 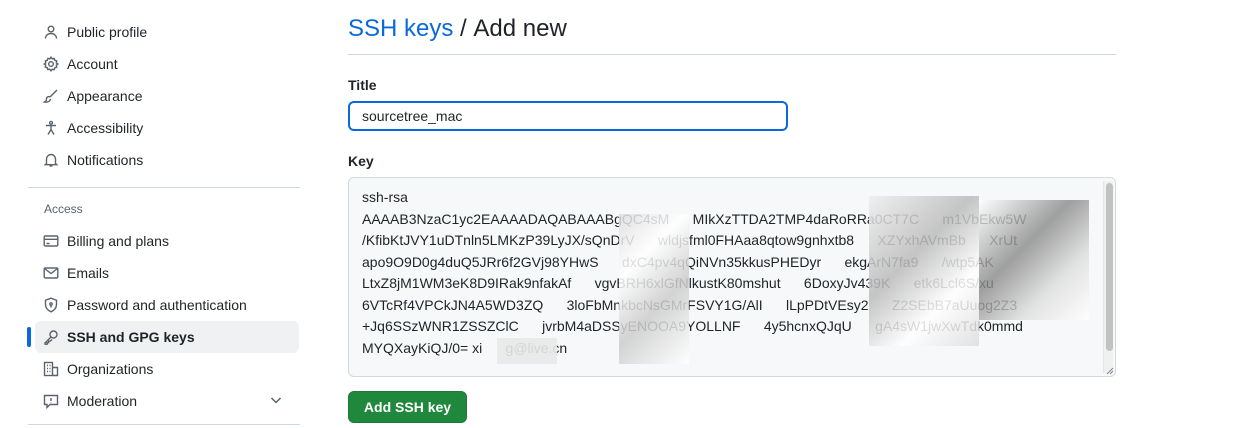 I want to click on sidebar-item-account: Account, so click(x=164, y=64).